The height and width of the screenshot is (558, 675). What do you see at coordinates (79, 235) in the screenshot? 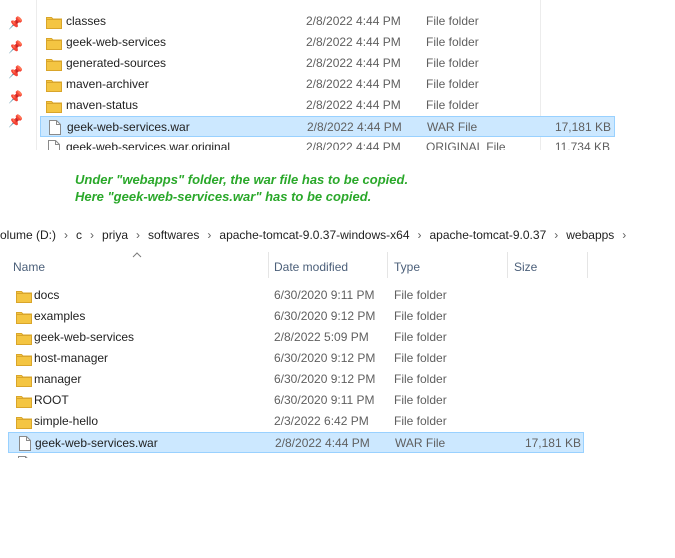
I see `breadcrumb-item: c` at bounding box center [79, 235].